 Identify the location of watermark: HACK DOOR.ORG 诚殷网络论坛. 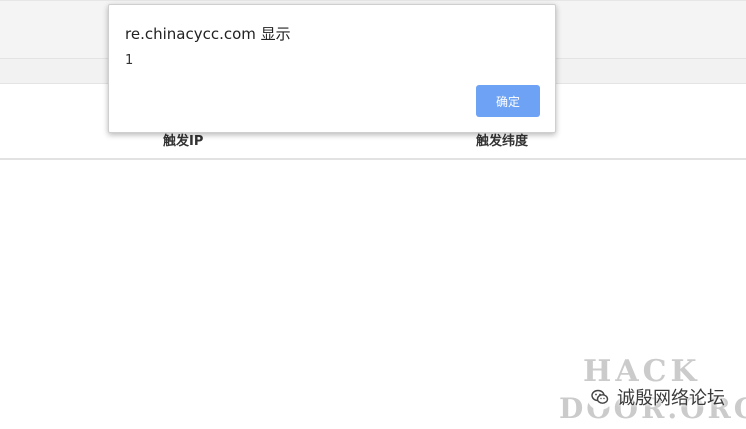
(651, 390).